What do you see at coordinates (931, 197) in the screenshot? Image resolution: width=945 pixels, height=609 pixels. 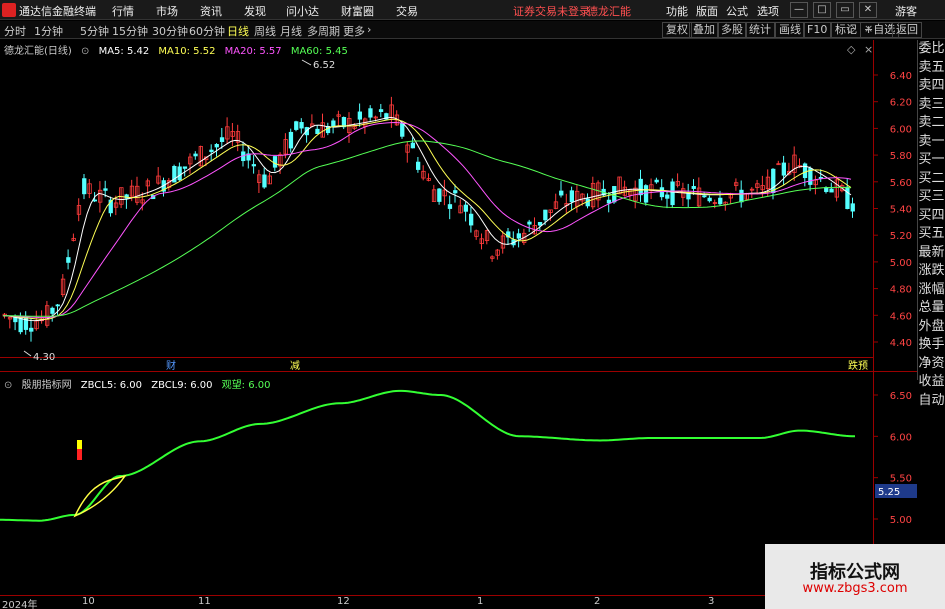 I see `side-item-bid3: 买三` at bounding box center [931, 197].